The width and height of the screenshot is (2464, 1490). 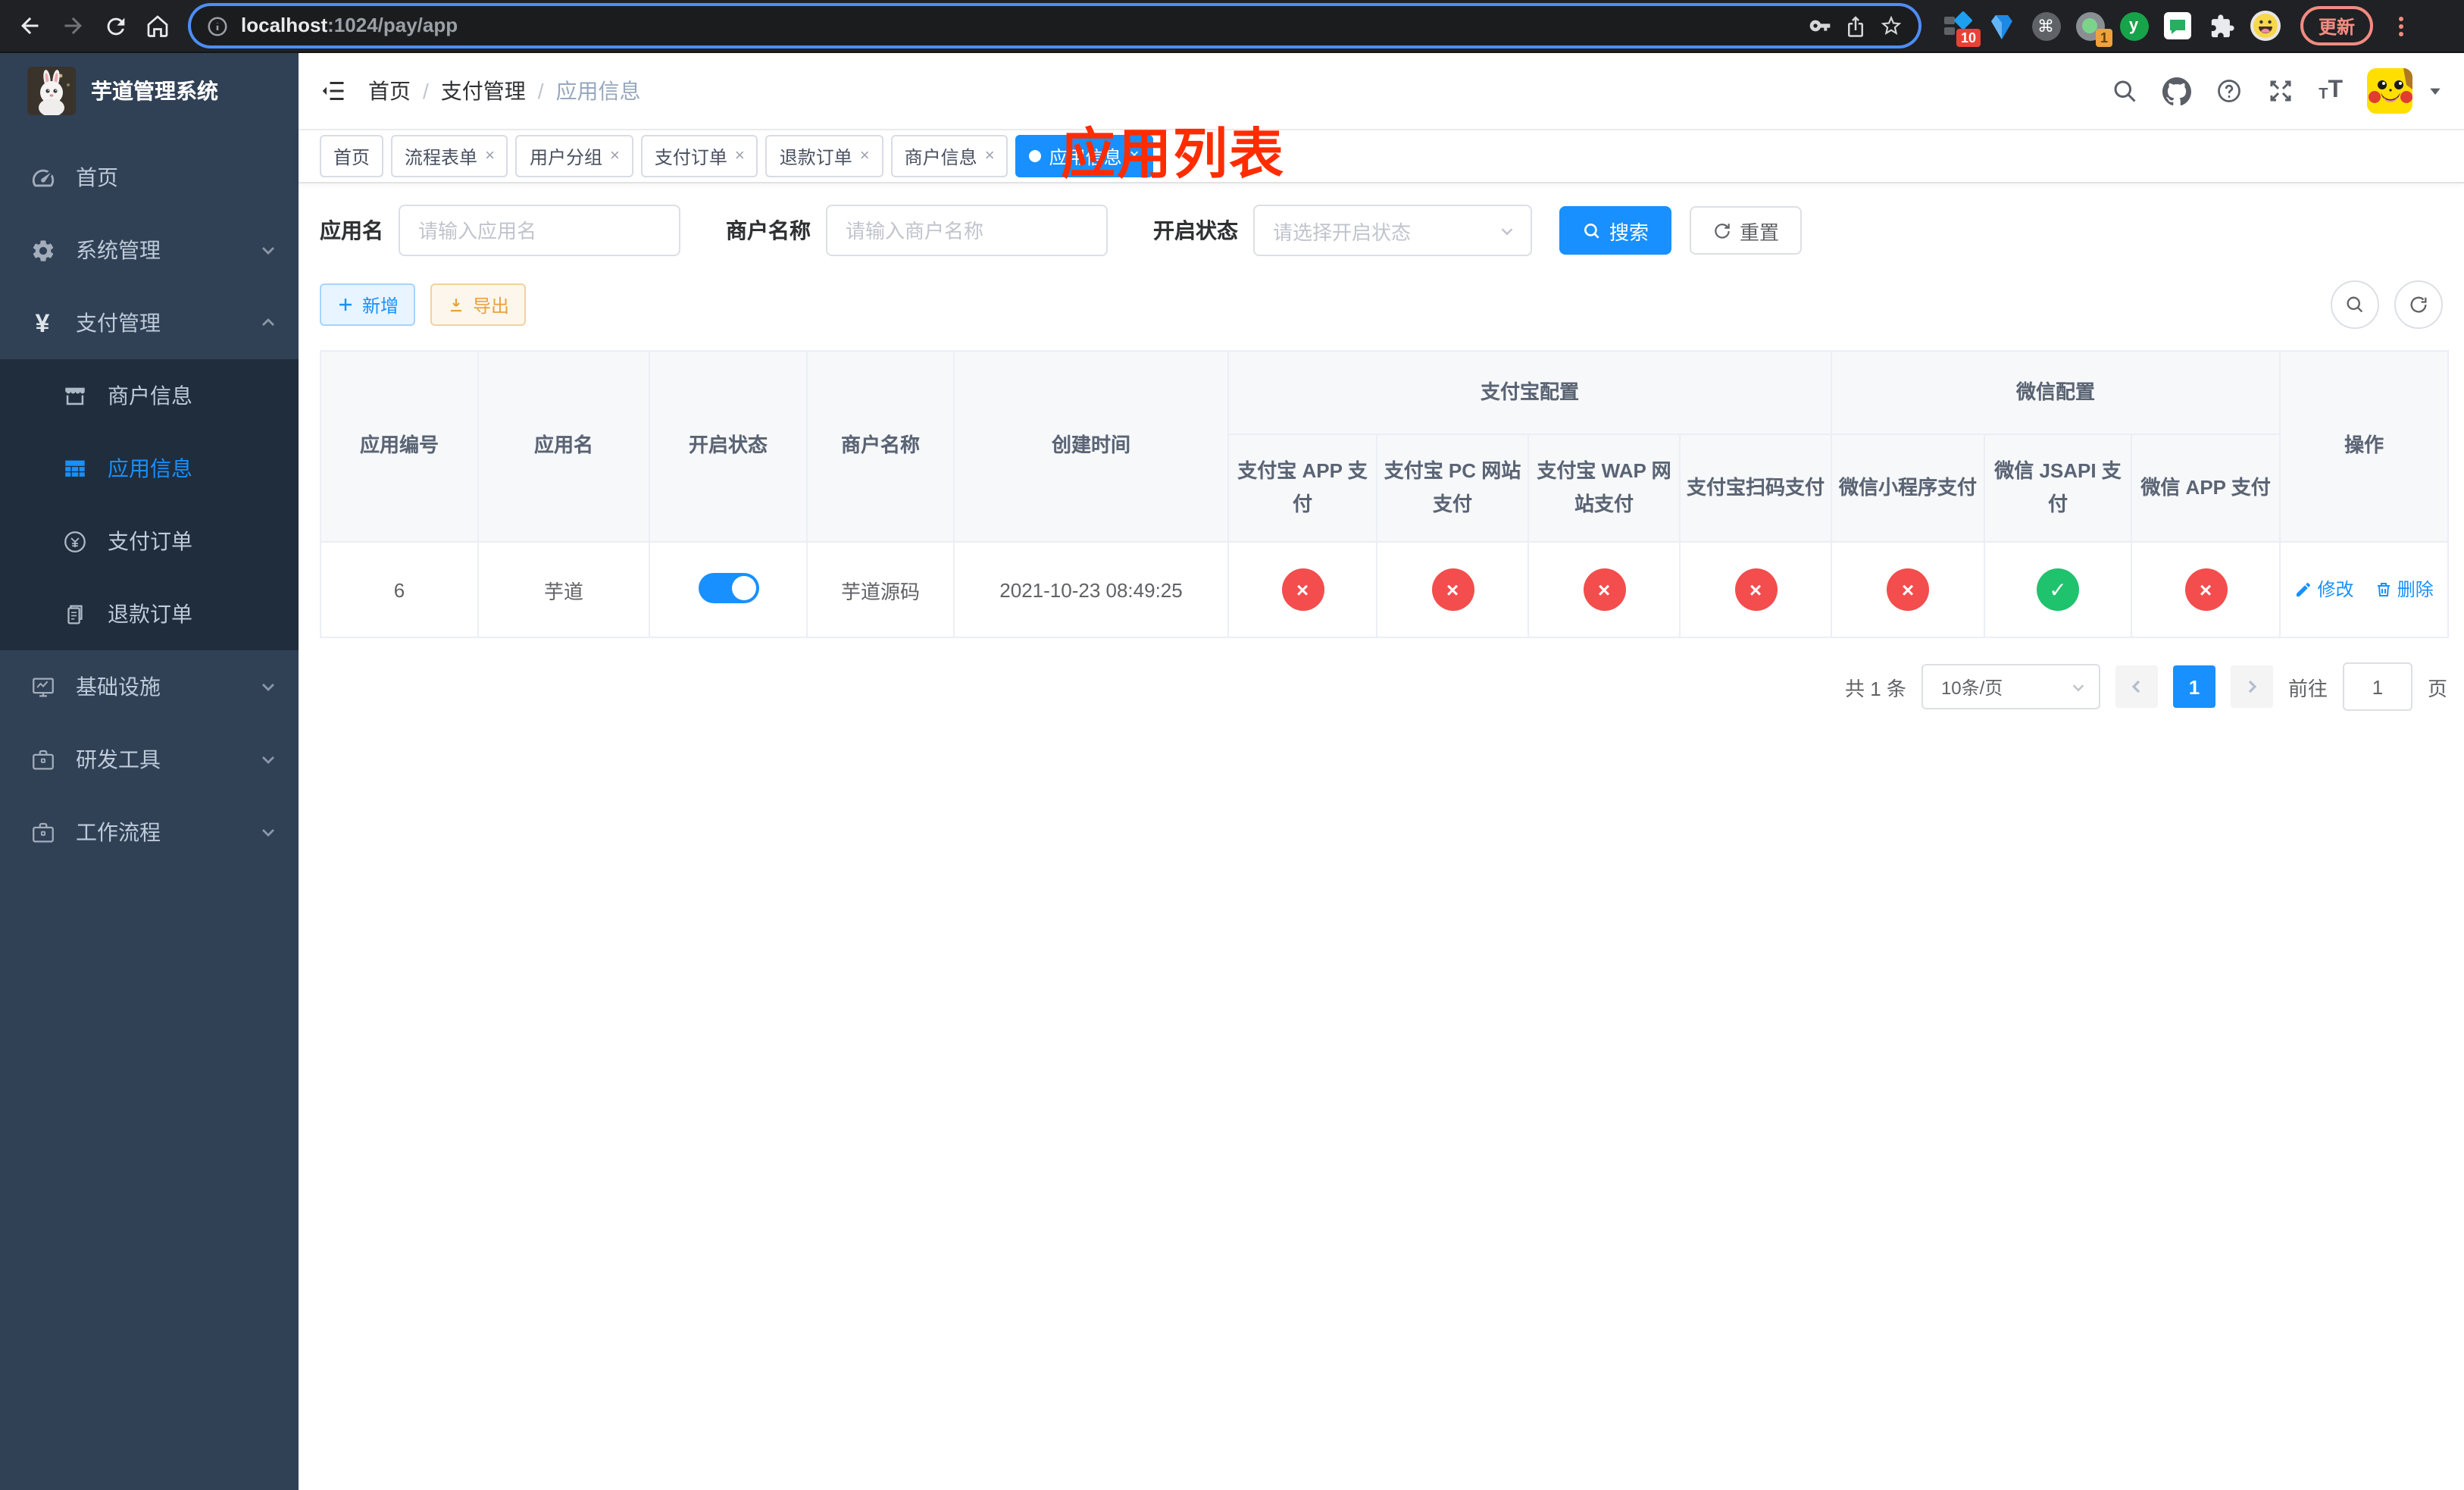 What do you see at coordinates (217, 26) in the screenshot?
I see `site-info-icon` at bounding box center [217, 26].